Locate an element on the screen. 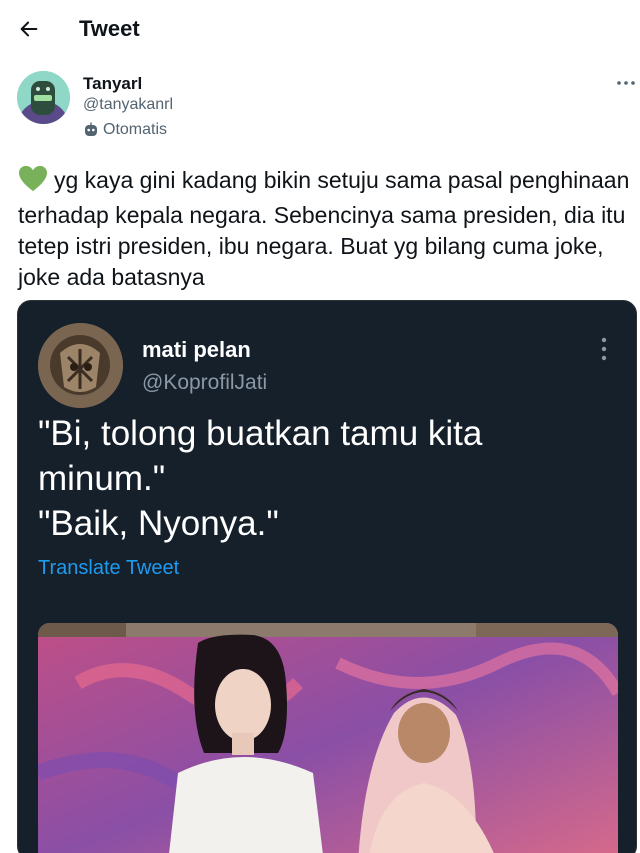 The image size is (640, 853). quoted-author-name: mati pelan is located at coordinates (196, 350).